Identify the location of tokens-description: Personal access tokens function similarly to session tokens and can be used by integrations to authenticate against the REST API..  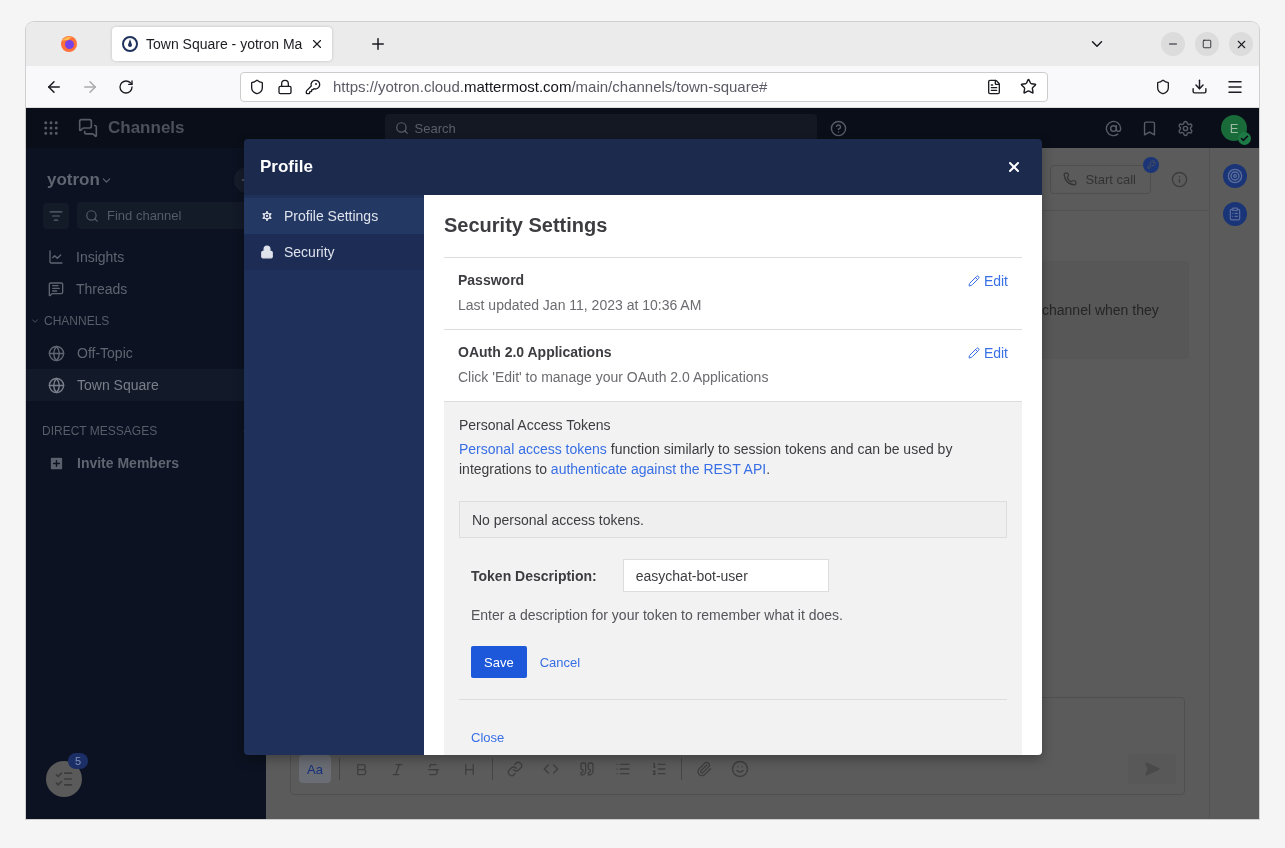
(706, 459).